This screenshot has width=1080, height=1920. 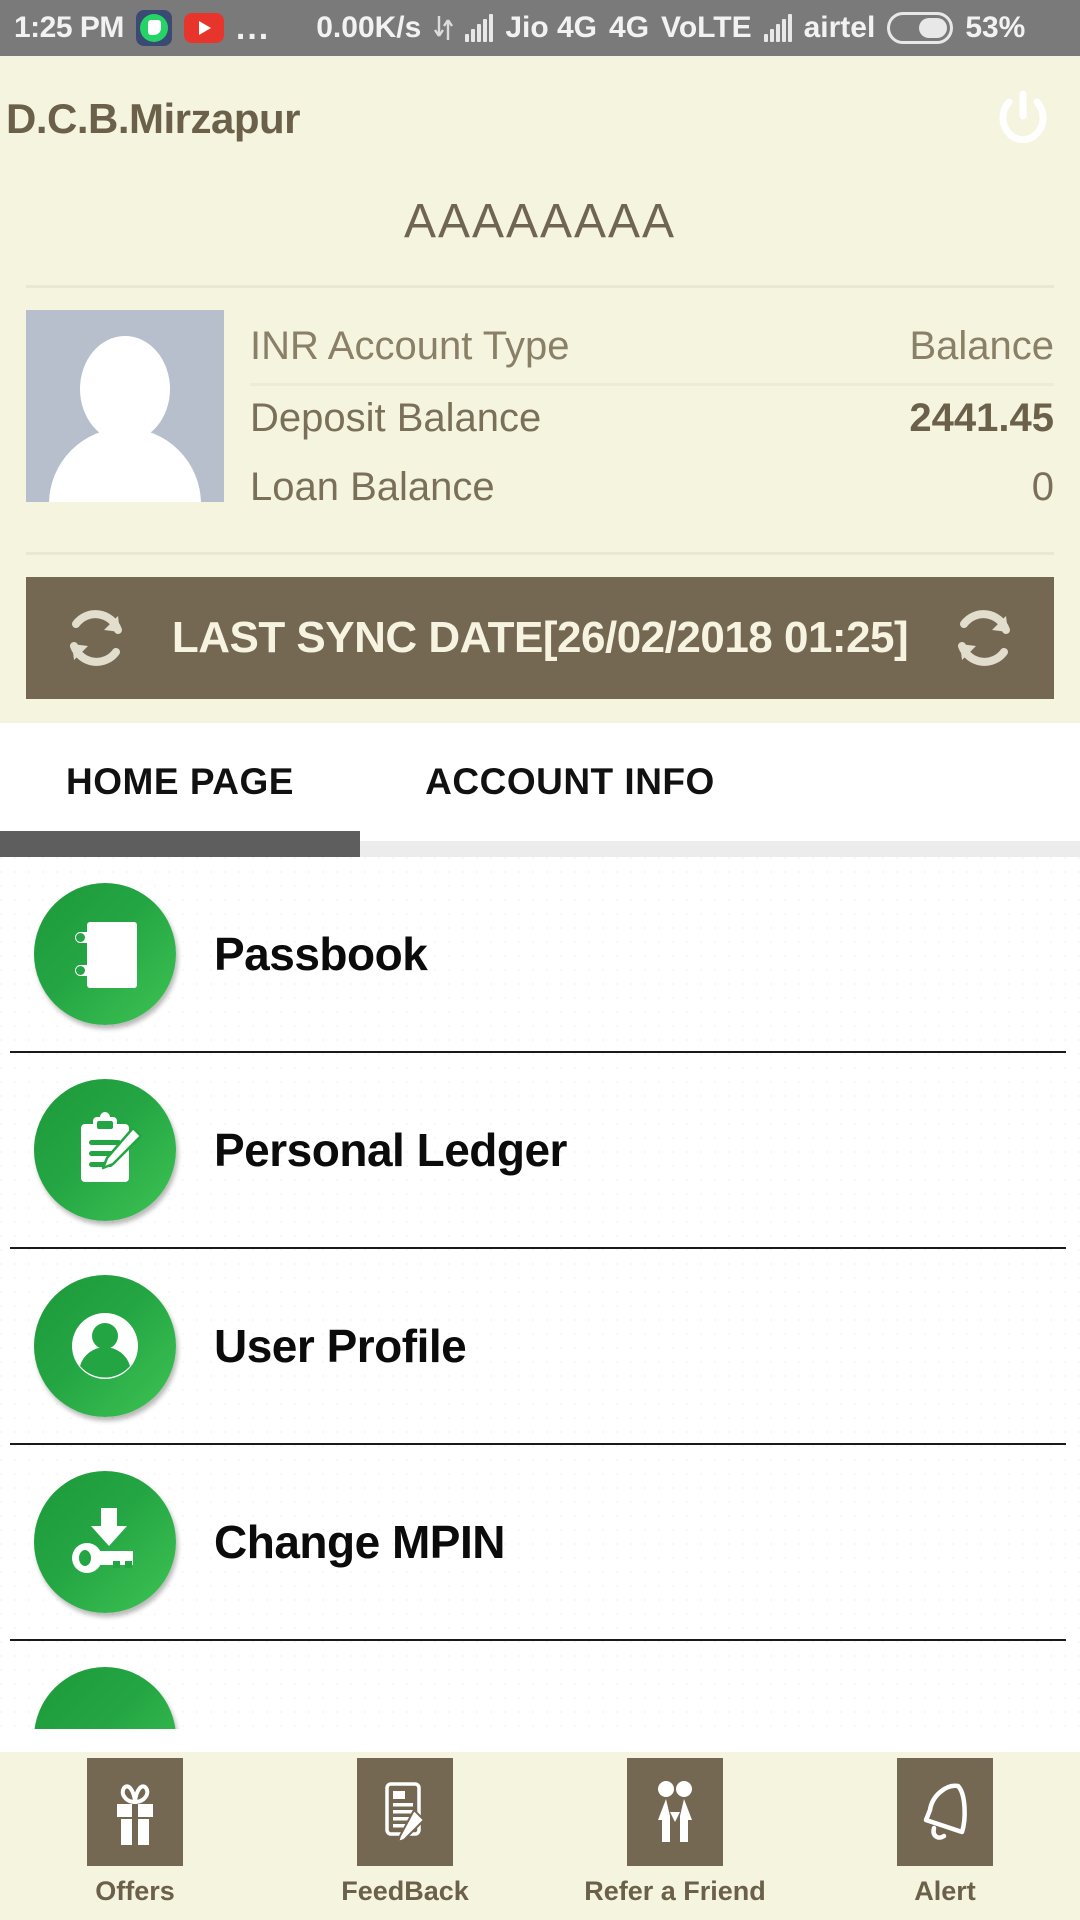 I want to click on table-row: Loan Balance 0, so click(x=652, y=489).